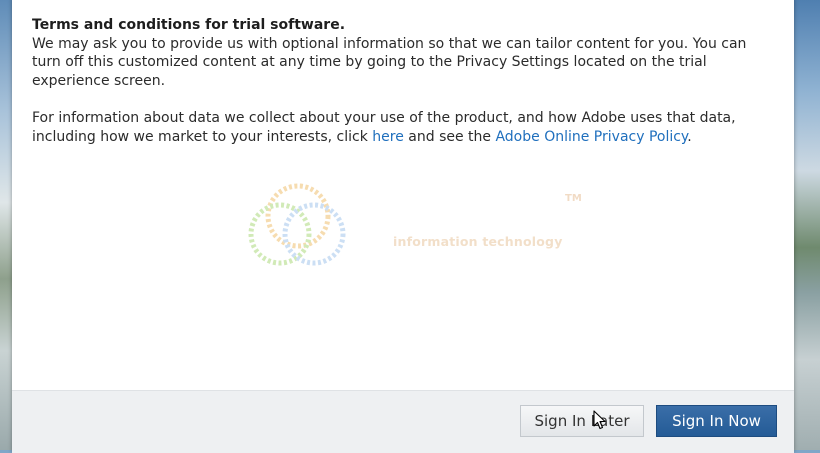  What do you see at coordinates (449, 136) in the screenshot?
I see `privacy-text-middle: and see the` at bounding box center [449, 136].